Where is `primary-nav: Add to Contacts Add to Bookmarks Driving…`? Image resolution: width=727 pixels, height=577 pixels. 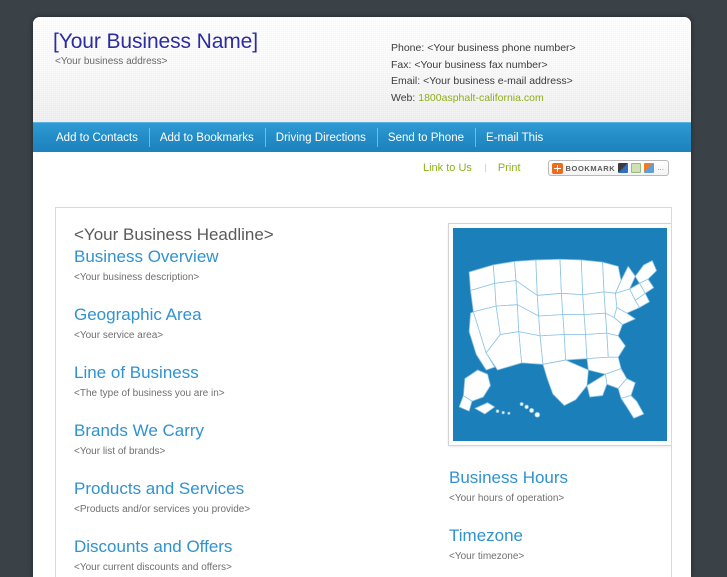
primary-nav: Add to Contacts Add to Bookmarks Driving… is located at coordinates (362, 137).